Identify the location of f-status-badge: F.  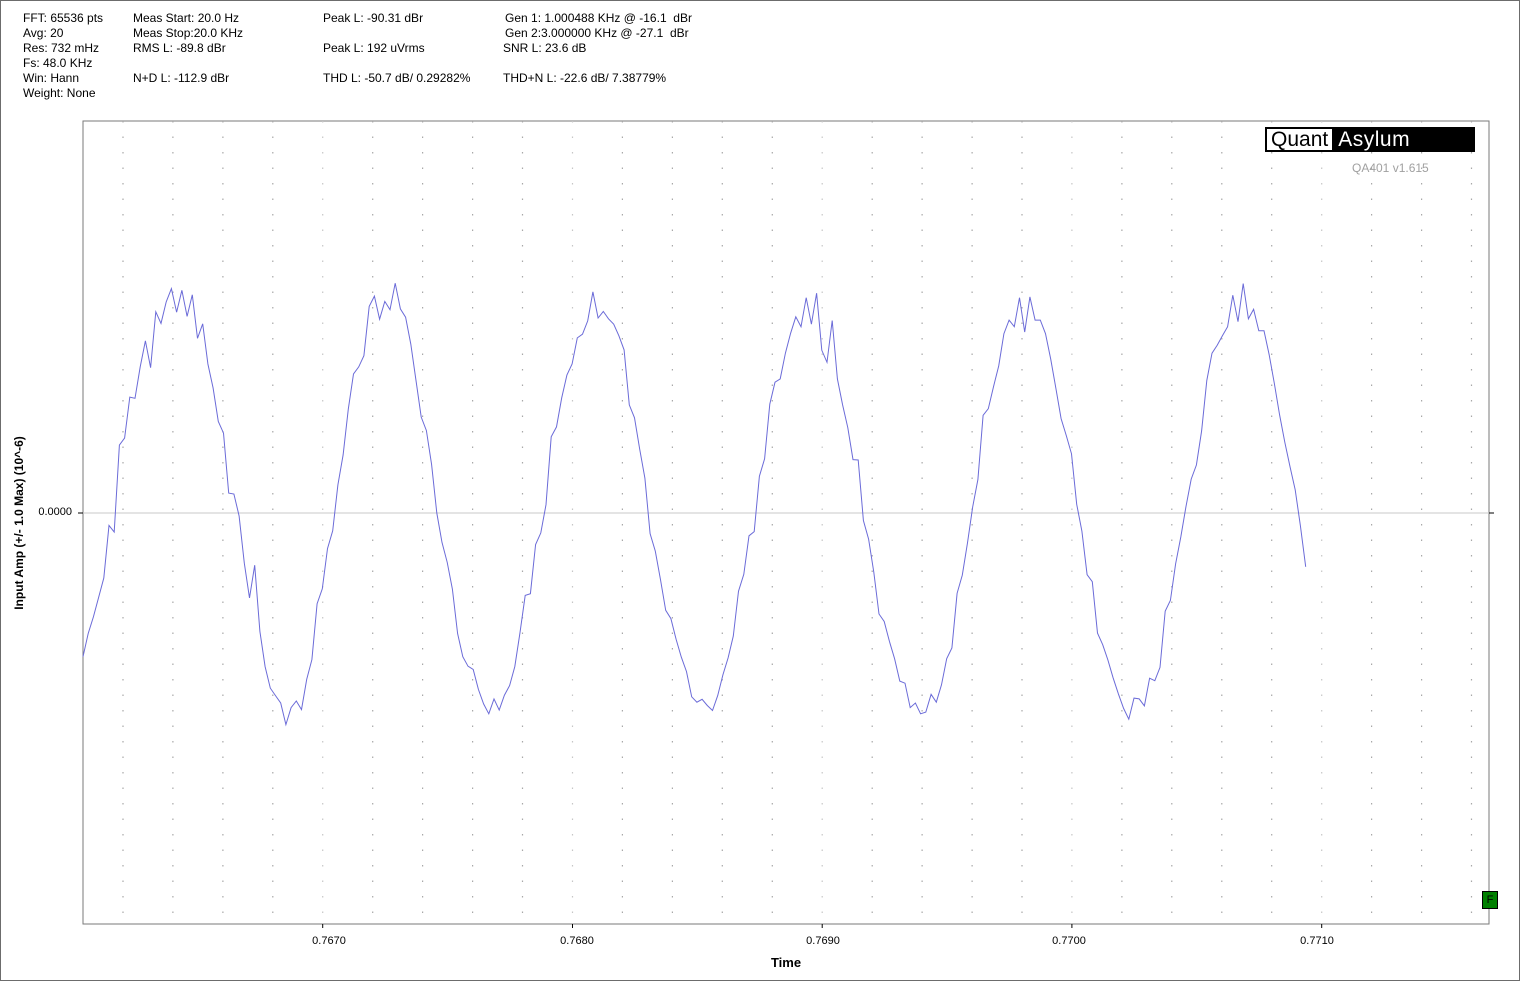
(1490, 900).